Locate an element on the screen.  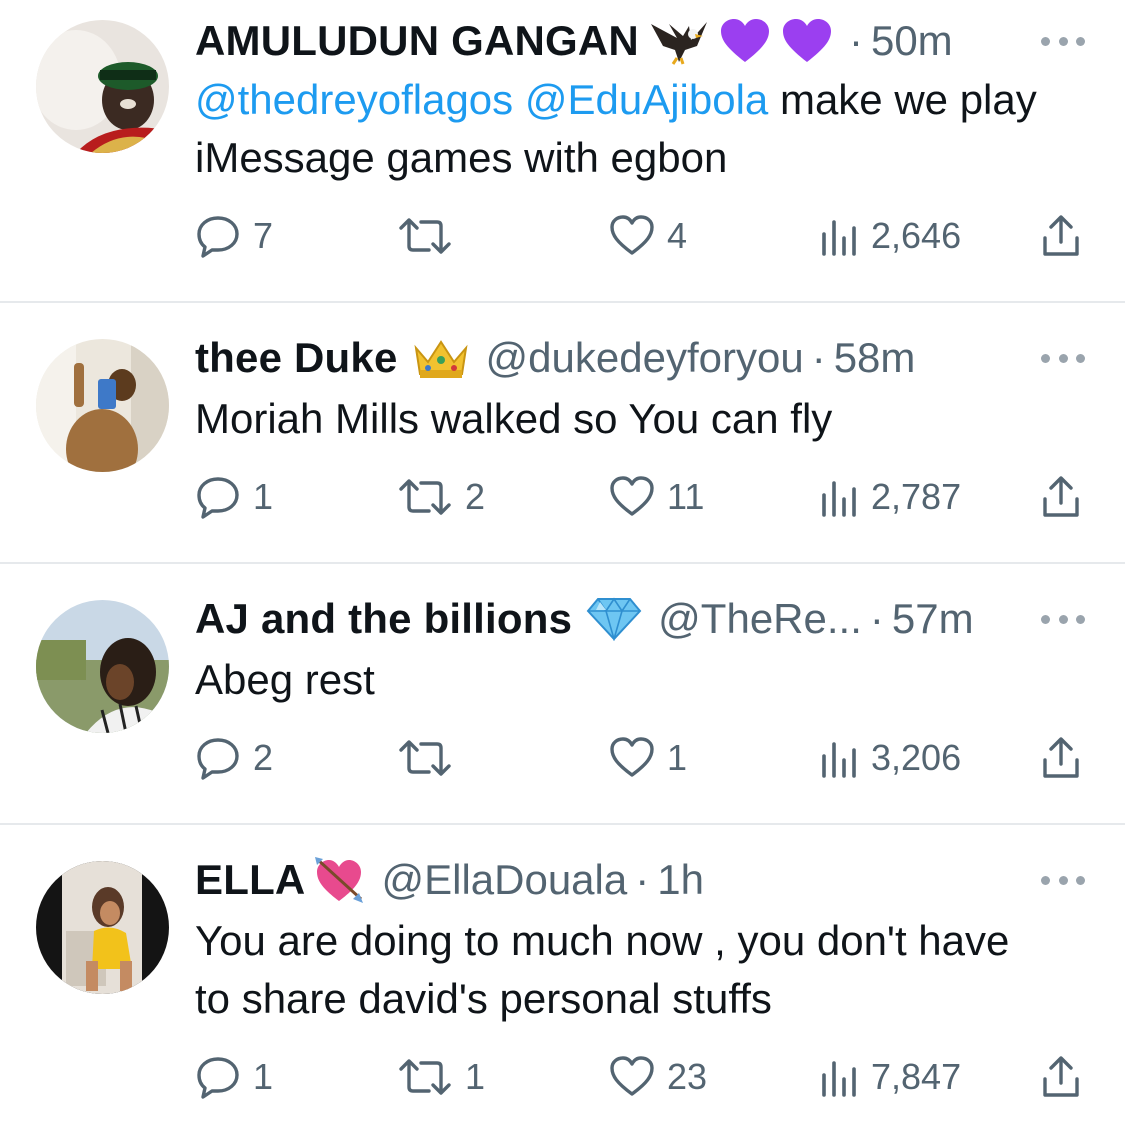
like-count: 11 is located at coordinates (686, 496).